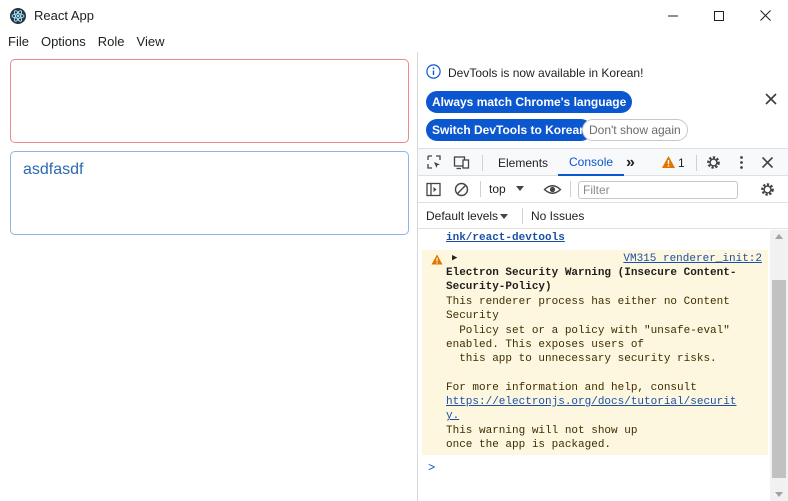 This screenshot has width=788, height=501. Describe the element at coordinates (771, 99) in the screenshot. I see `close-notice-icon` at that location.